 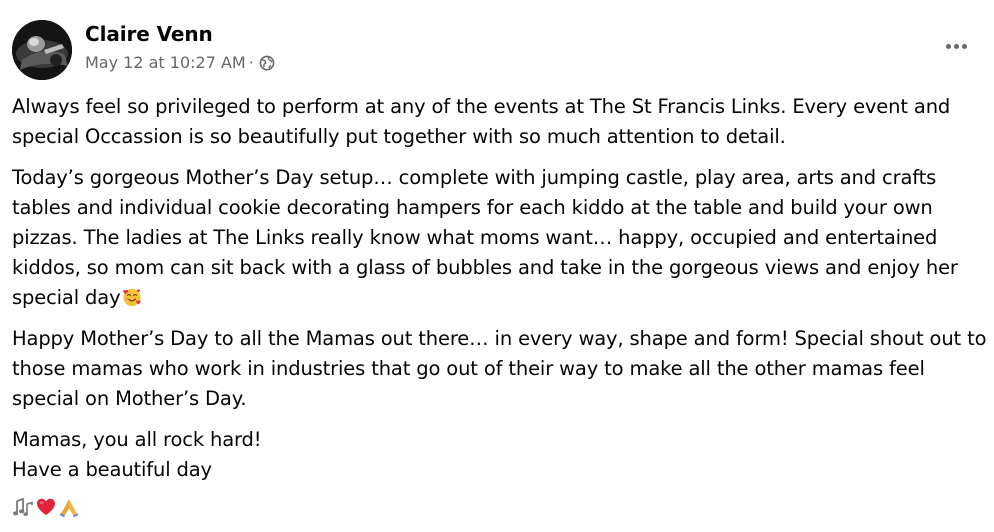 I want to click on post-timestamp: May 12 at 10:27 AM, so click(x=165, y=62).